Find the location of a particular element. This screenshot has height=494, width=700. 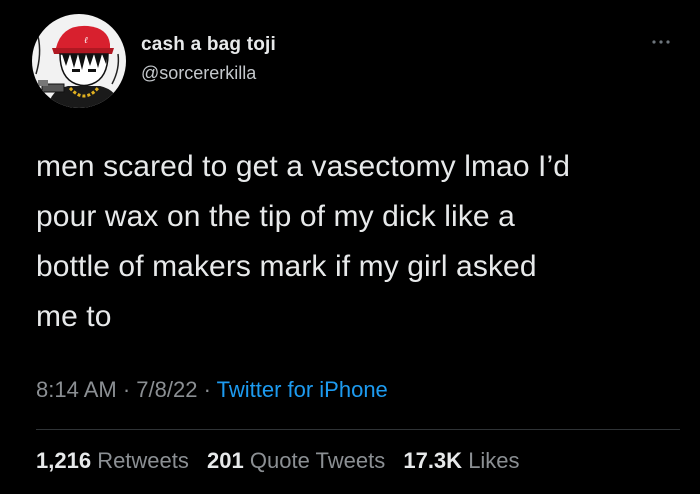

avatar-illustration: ℓ is located at coordinates (79, 61).